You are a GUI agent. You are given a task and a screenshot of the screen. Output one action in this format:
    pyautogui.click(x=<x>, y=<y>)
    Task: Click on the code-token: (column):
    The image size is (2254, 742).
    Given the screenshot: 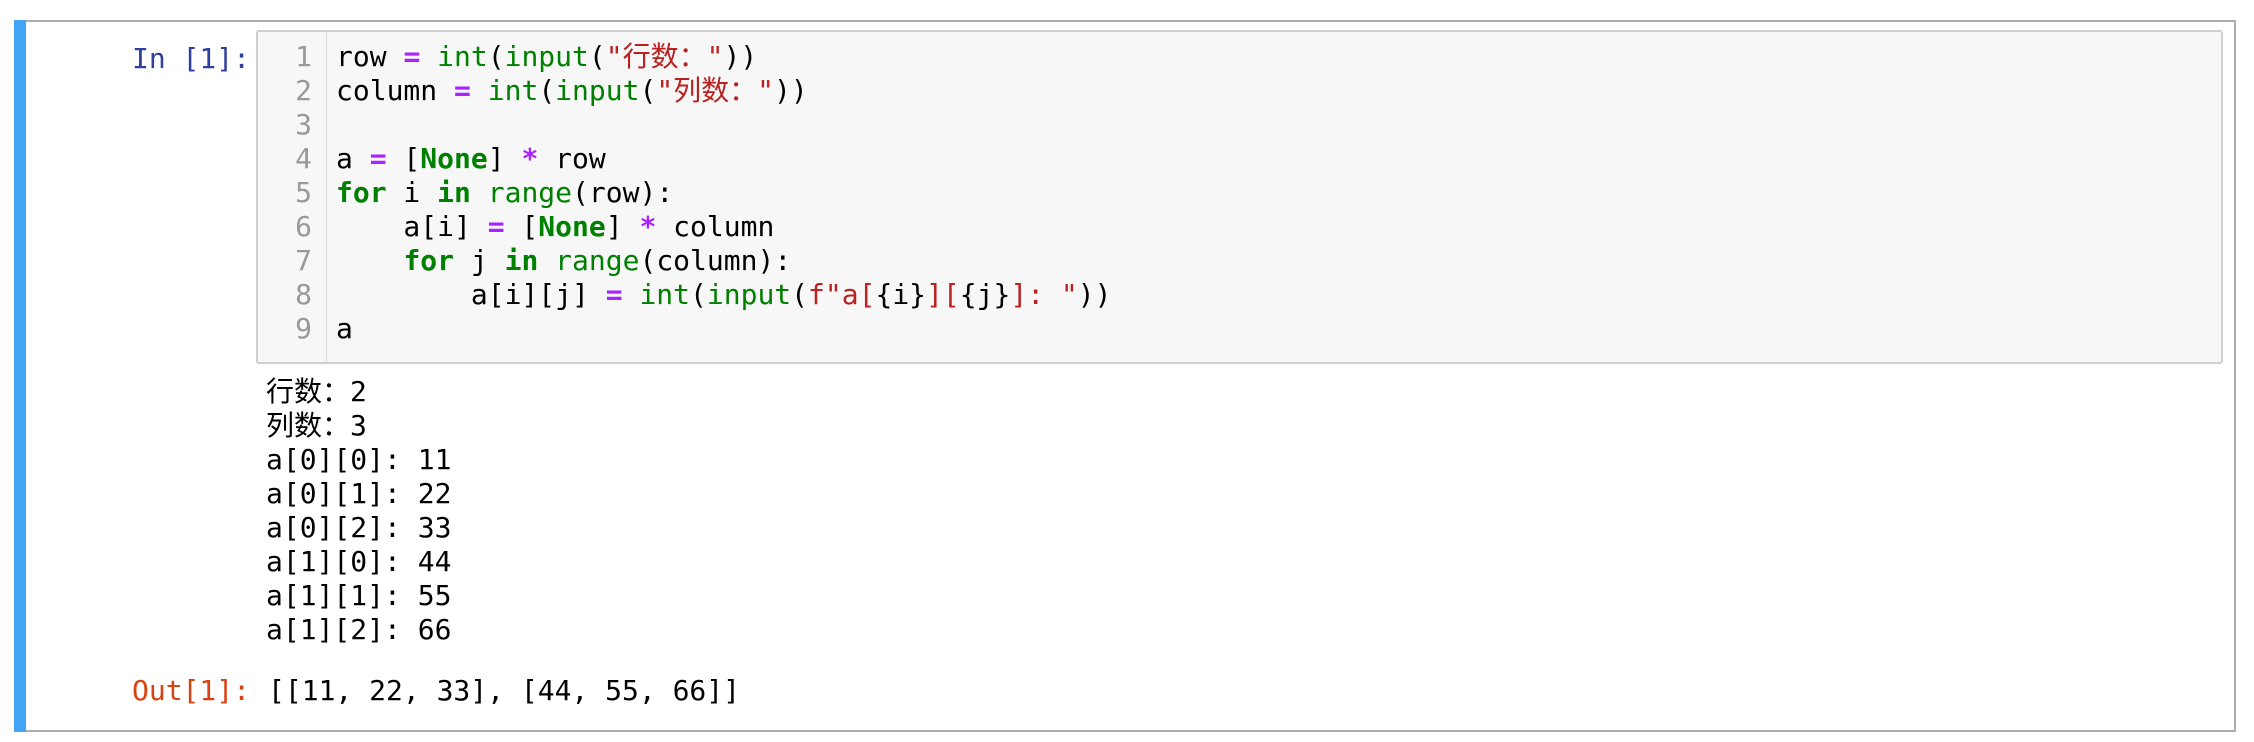 What is the action you would take?
    pyautogui.click(x=715, y=260)
    